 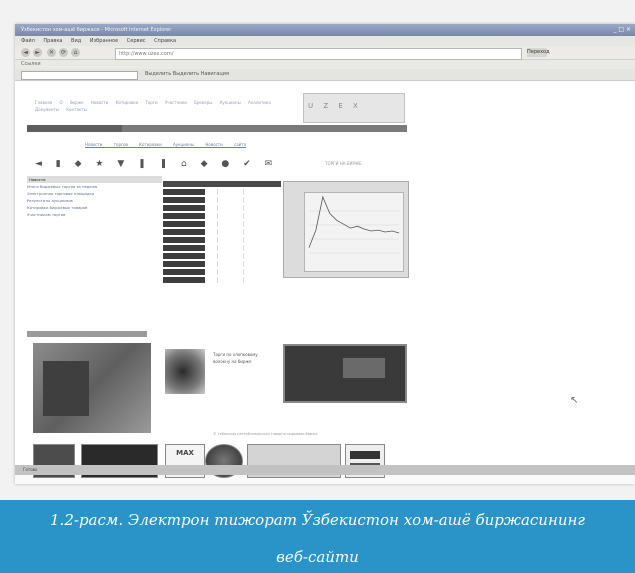 I want to click on address-input, so click(x=318, y=54).